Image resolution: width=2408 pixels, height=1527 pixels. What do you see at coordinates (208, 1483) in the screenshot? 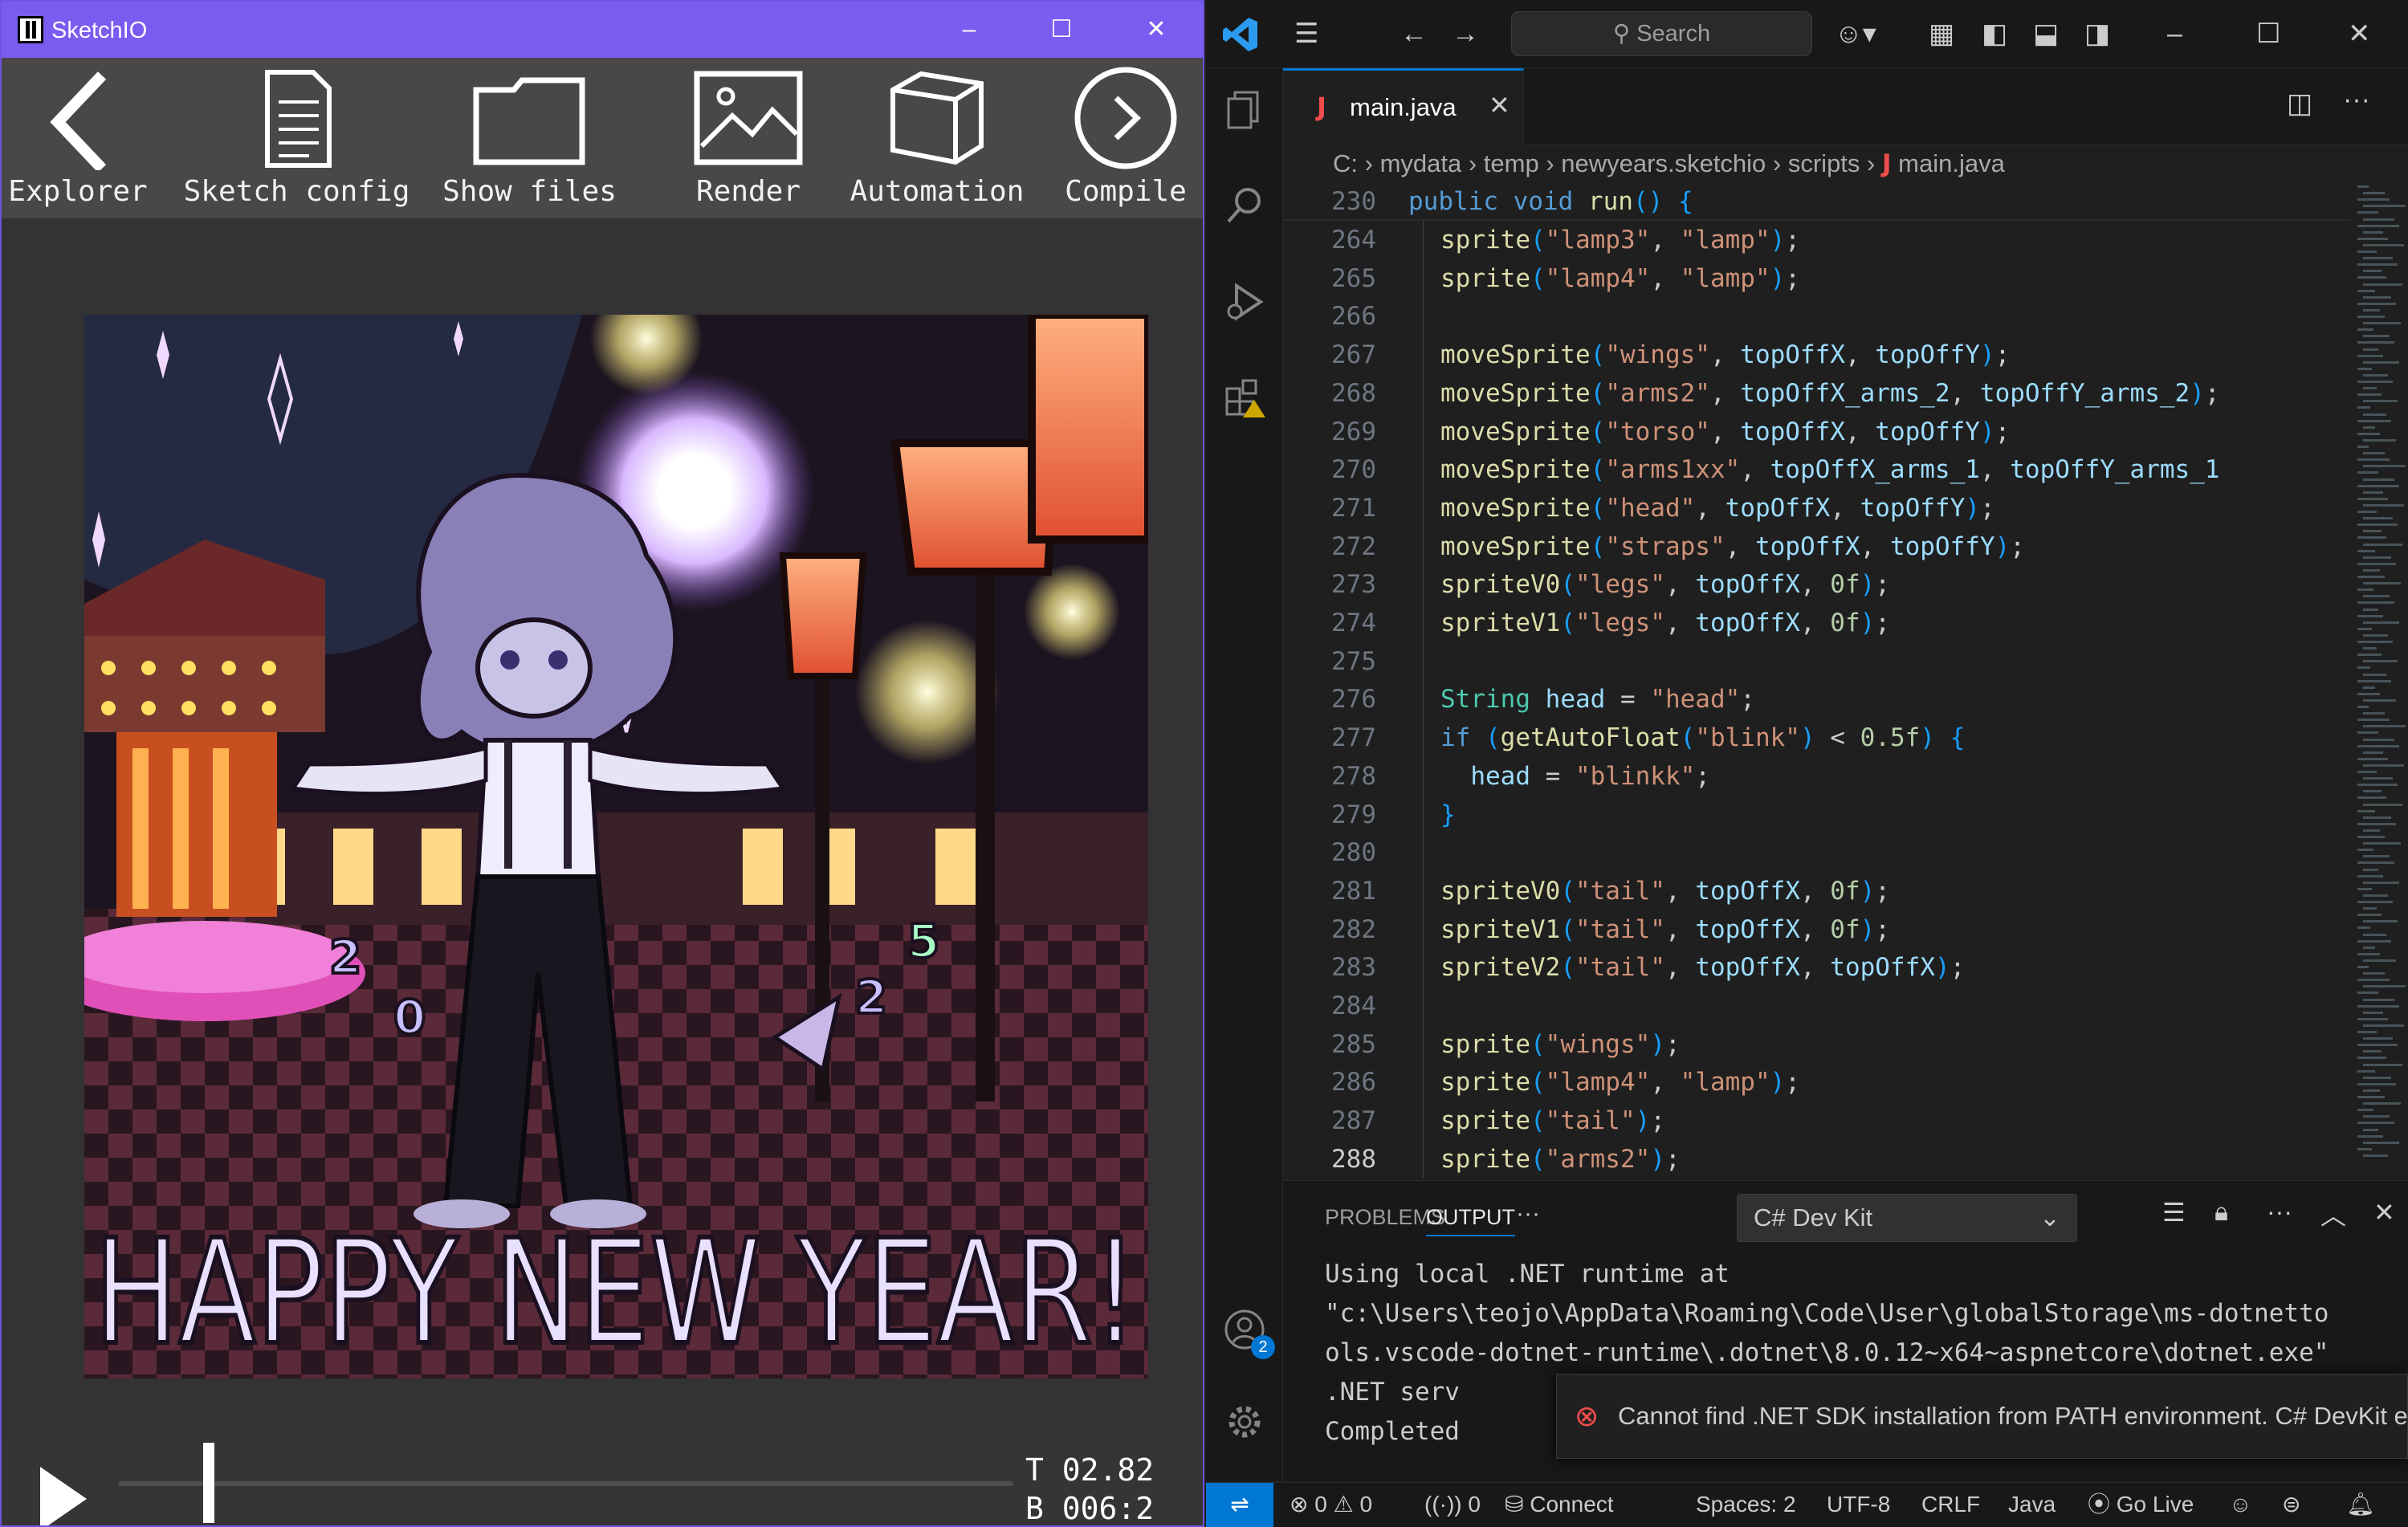
I see `timeline-thumb` at bounding box center [208, 1483].